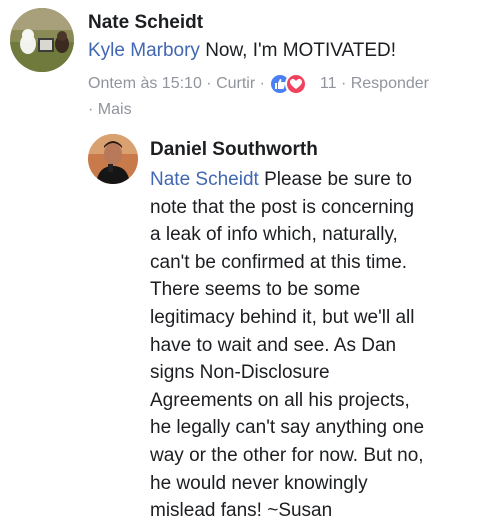 Image resolution: width=497 pixels, height=529 pixels. I want to click on comment-line: Nate Scheidt Please be sure to, so click(320, 180).